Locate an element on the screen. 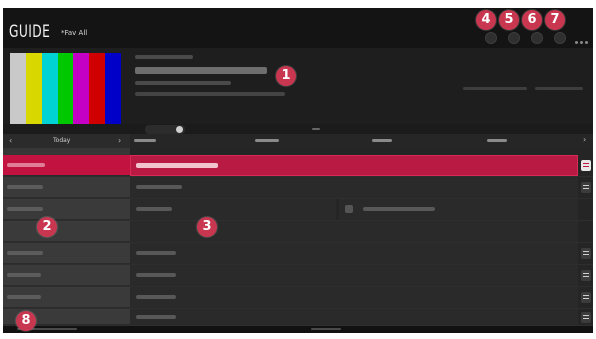 The height and width of the screenshot is (339, 596). search-icon is located at coordinates (560, 38).